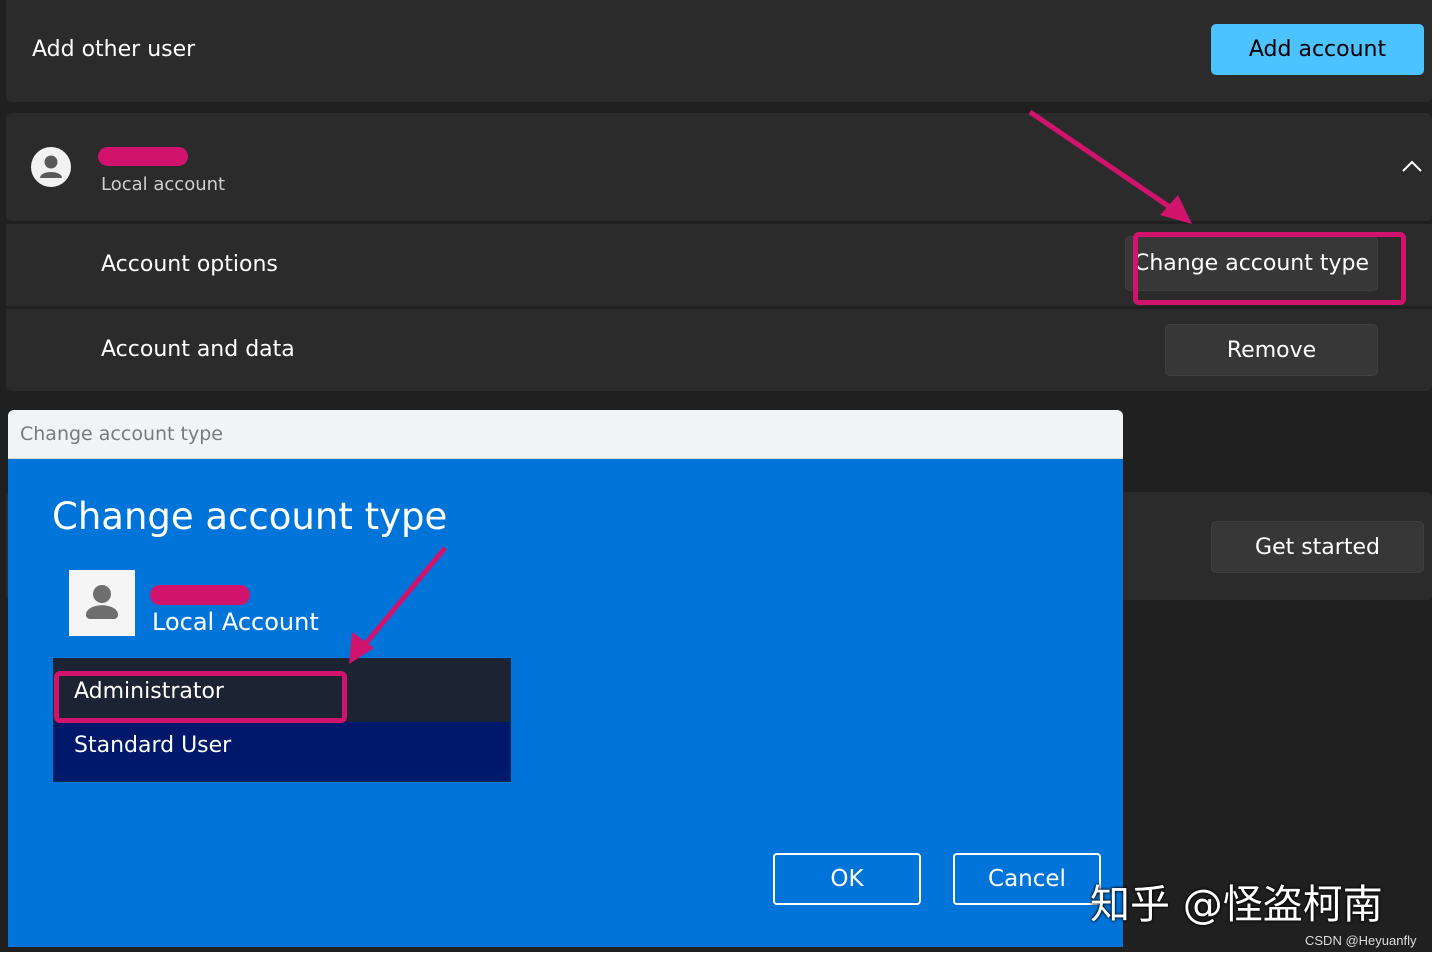 Image resolution: width=1440 pixels, height=958 pixels. I want to click on csdn-watermark: CSDN @Heyuanfly, so click(1361, 940).